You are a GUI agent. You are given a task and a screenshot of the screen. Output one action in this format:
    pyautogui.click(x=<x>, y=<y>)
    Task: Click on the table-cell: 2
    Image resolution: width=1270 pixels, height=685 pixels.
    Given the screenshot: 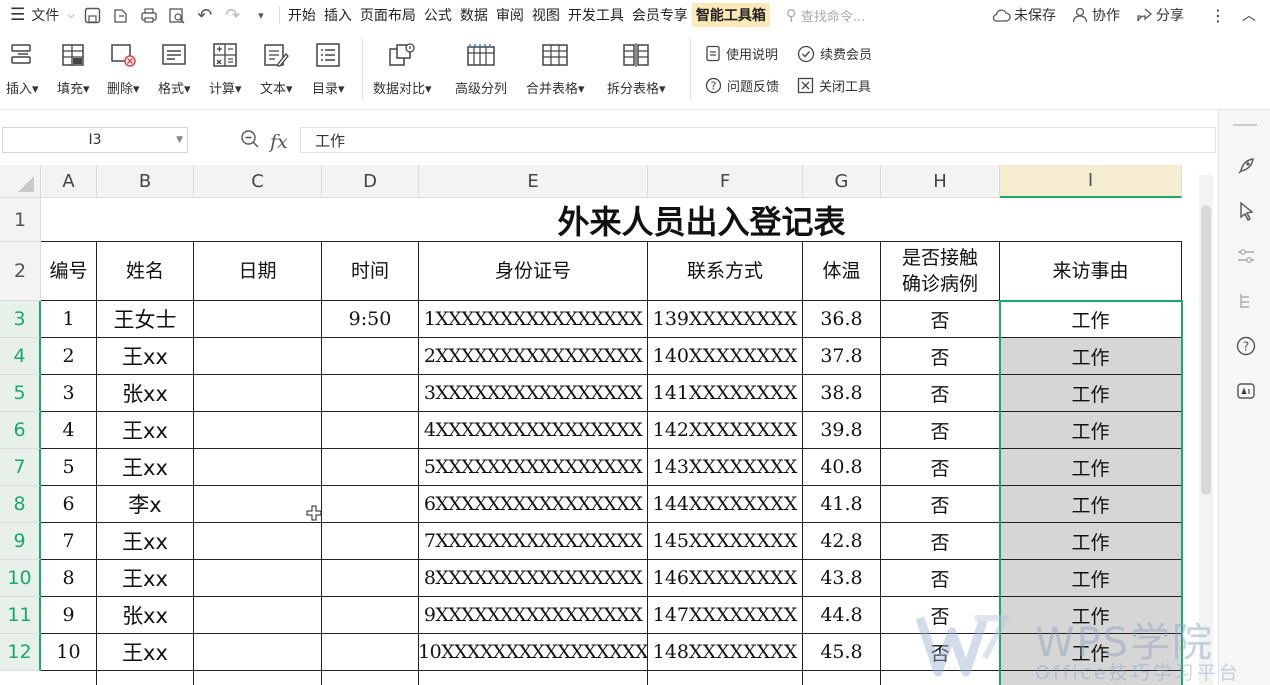 What is the action you would take?
    pyautogui.click(x=69, y=356)
    